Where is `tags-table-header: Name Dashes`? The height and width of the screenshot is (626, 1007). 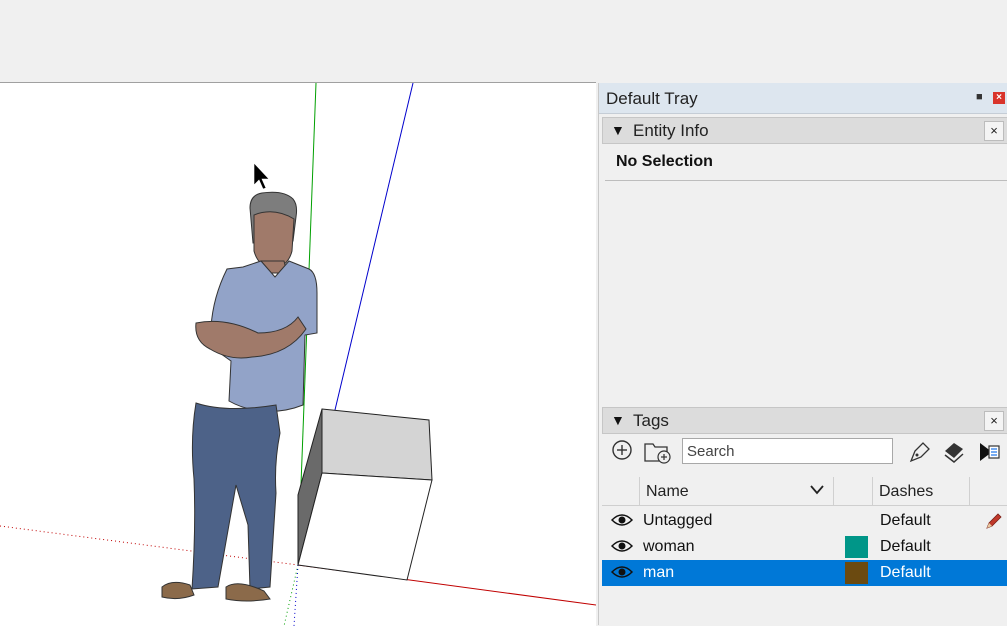
tags-table-header: Name Dashes is located at coordinates (804, 491).